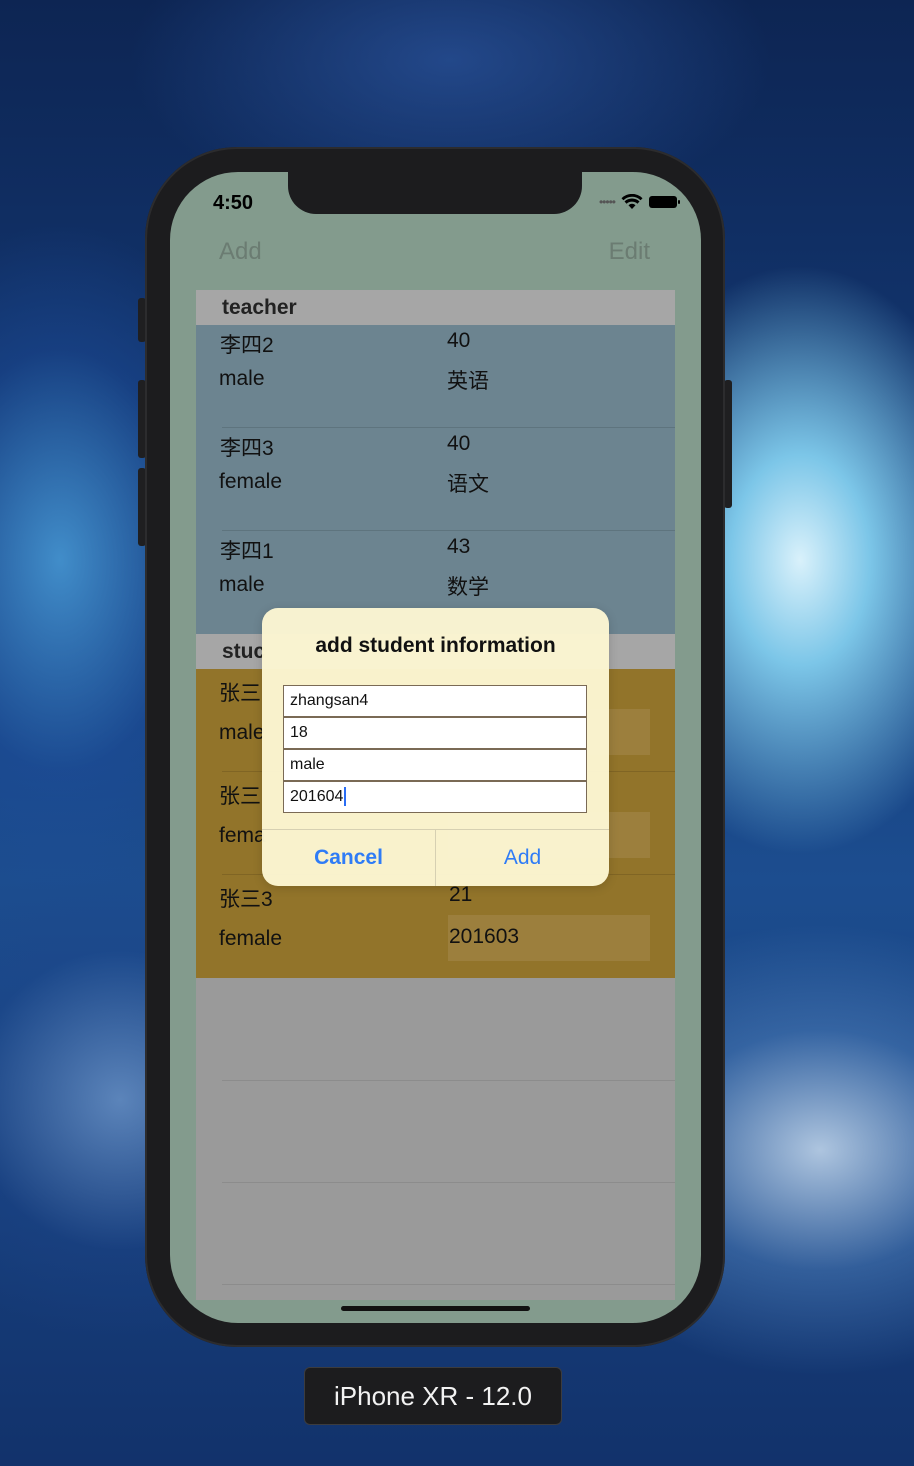 This screenshot has height=1466, width=914. What do you see at coordinates (435, 307) in the screenshot?
I see `section-header-teacher: teacher` at bounding box center [435, 307].